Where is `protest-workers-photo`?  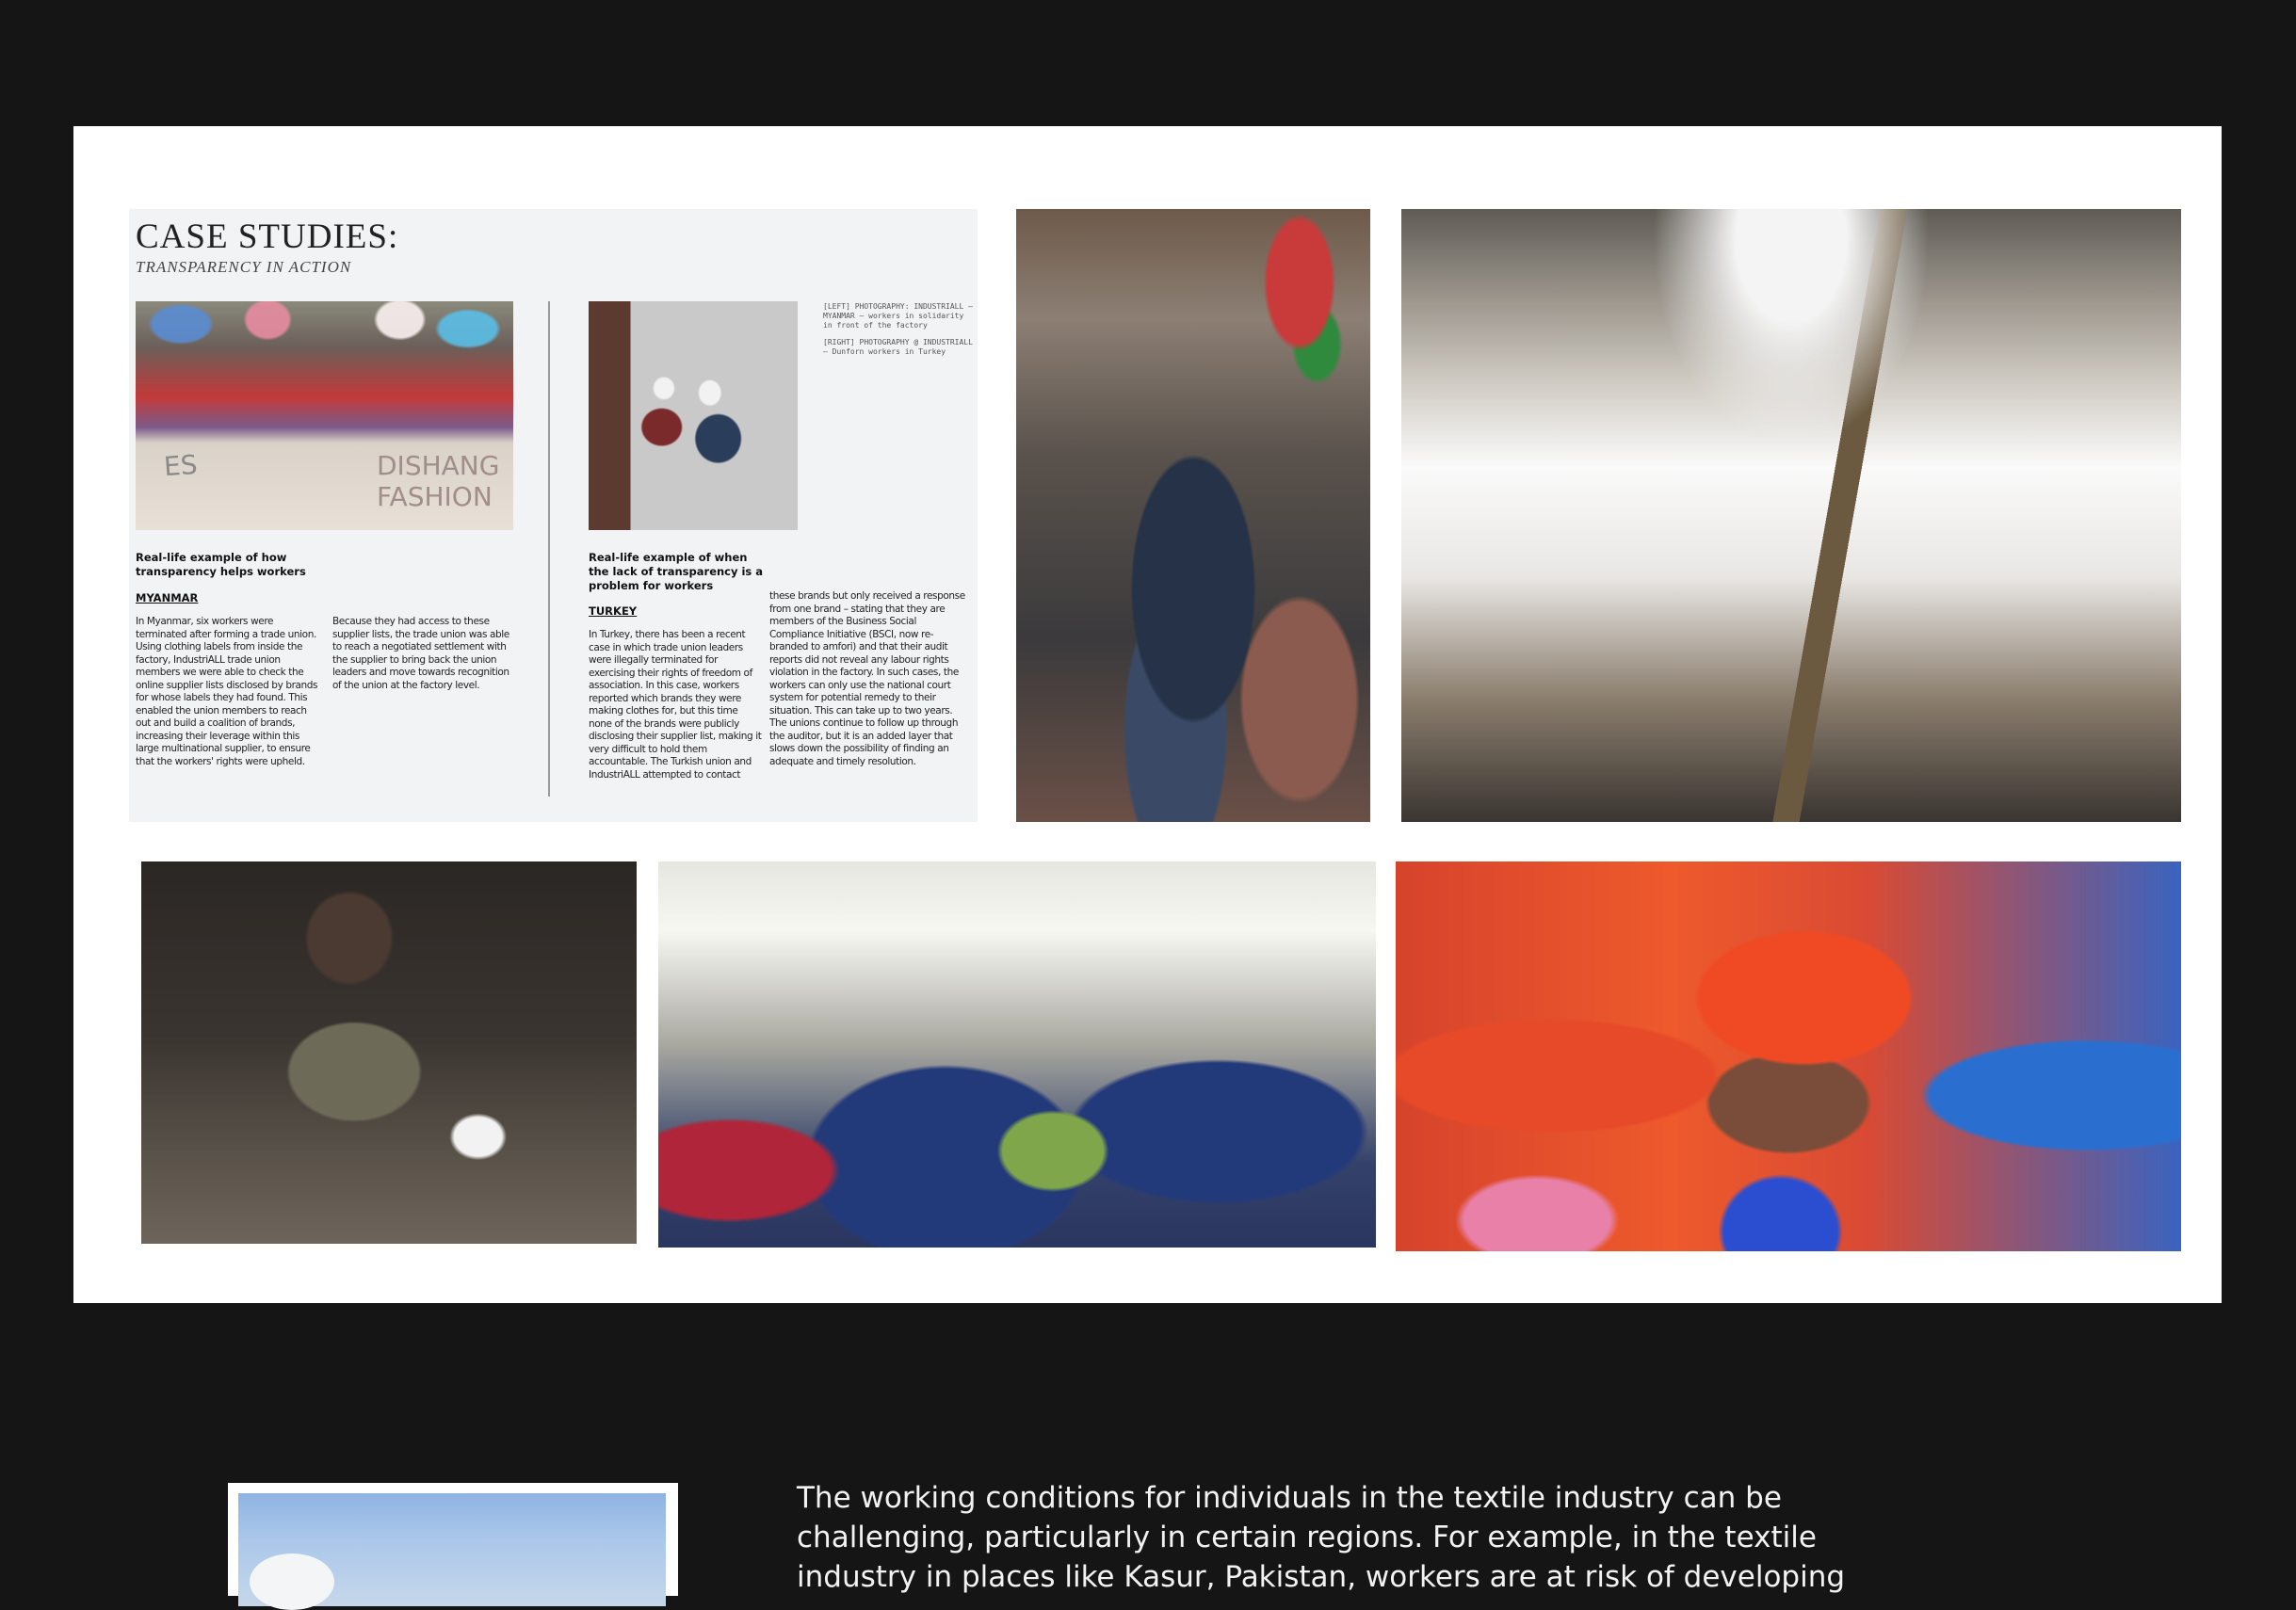 protest-workers-photo is located at coordinates (1788, 1056).